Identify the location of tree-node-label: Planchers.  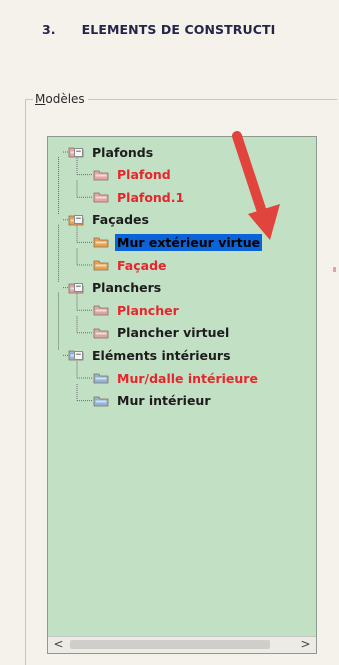
(127, 288).